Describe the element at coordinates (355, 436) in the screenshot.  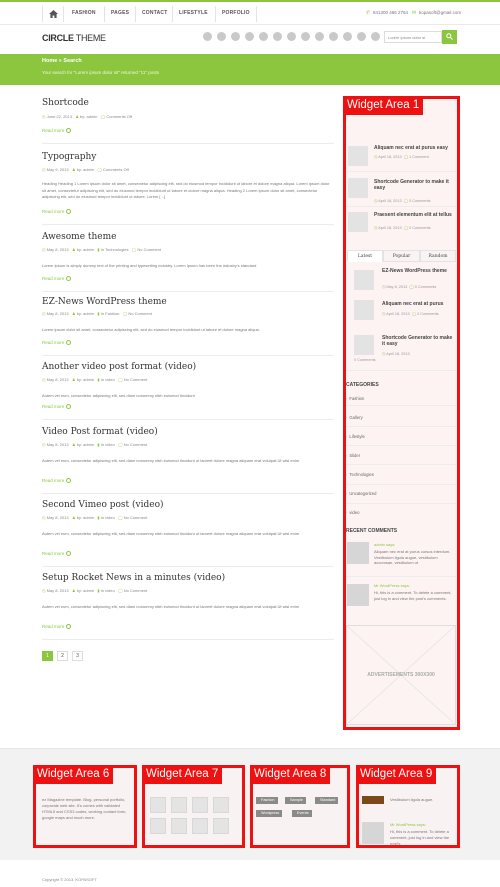
I see `category-link: › Lifestyle` at that location.